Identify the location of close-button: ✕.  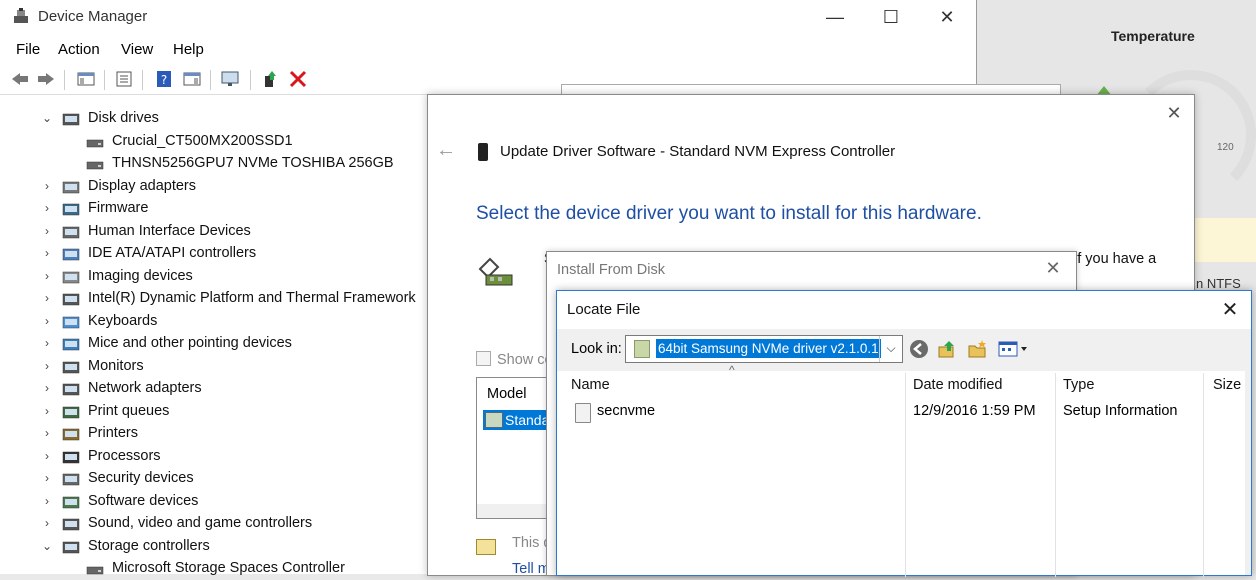
(947, 17).